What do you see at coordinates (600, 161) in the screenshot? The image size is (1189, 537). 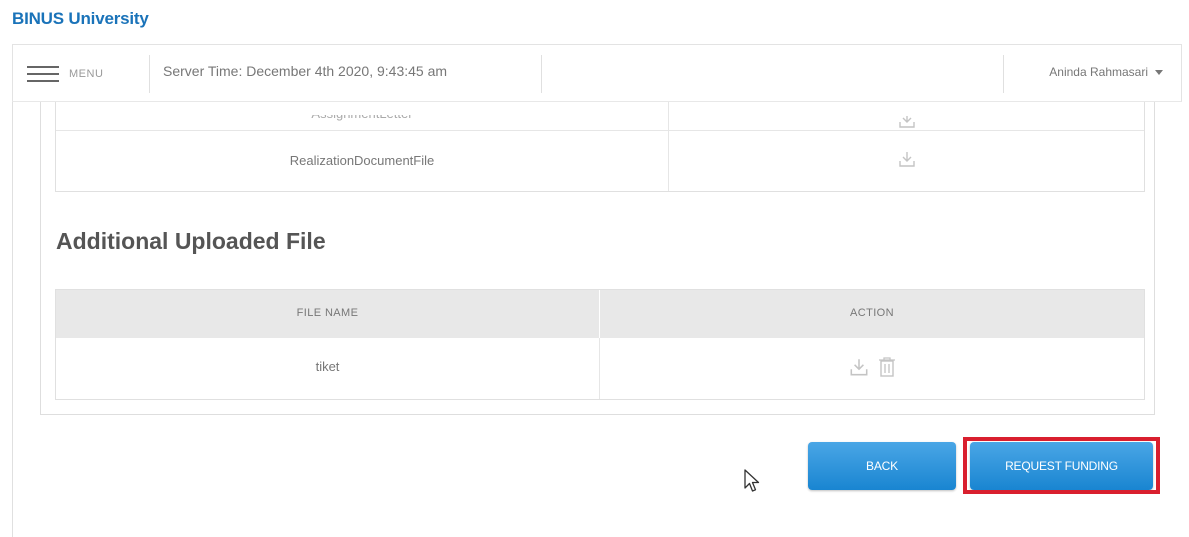 I see `table-row: RealizationDocumentFile` at bounding box center [600, 161].